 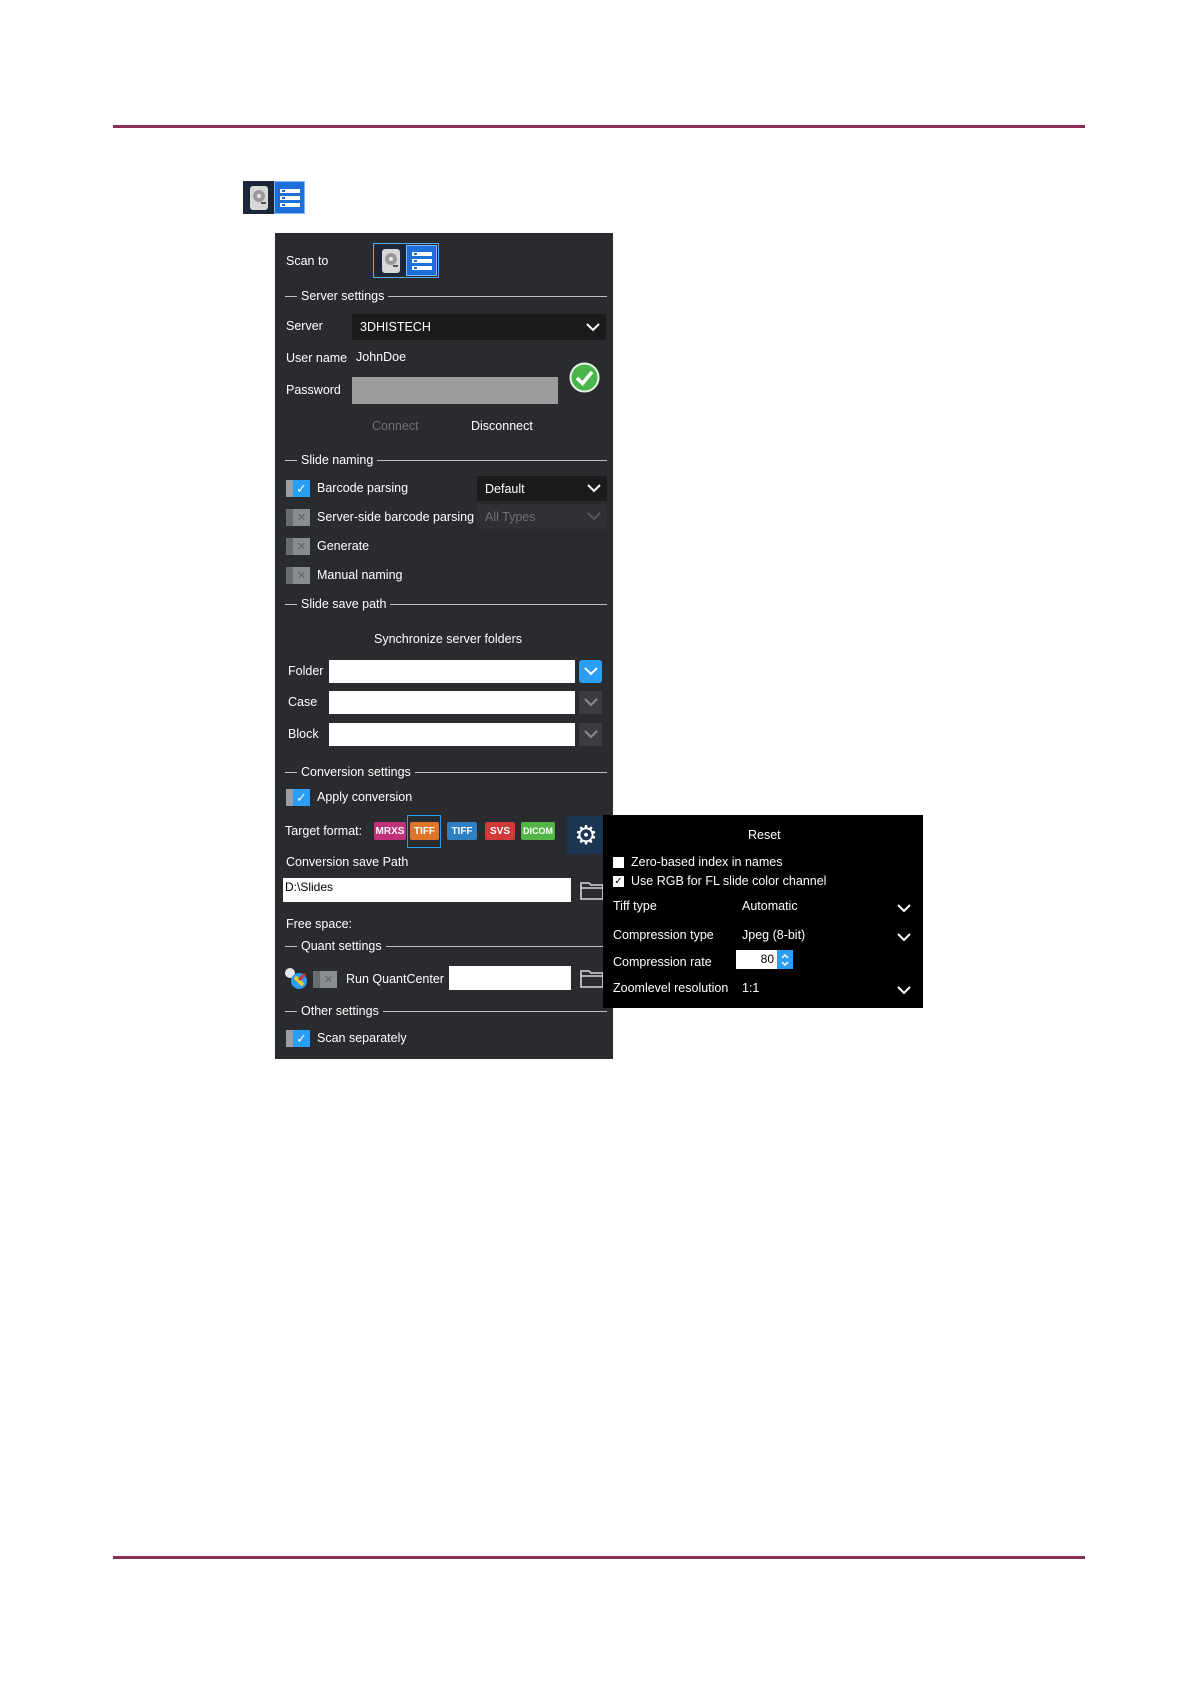 What do you see at coordinates (462, 831) in the screenshot?
I see `format-tiff-alt-button: TIFF` at bounding box center [462, 831].